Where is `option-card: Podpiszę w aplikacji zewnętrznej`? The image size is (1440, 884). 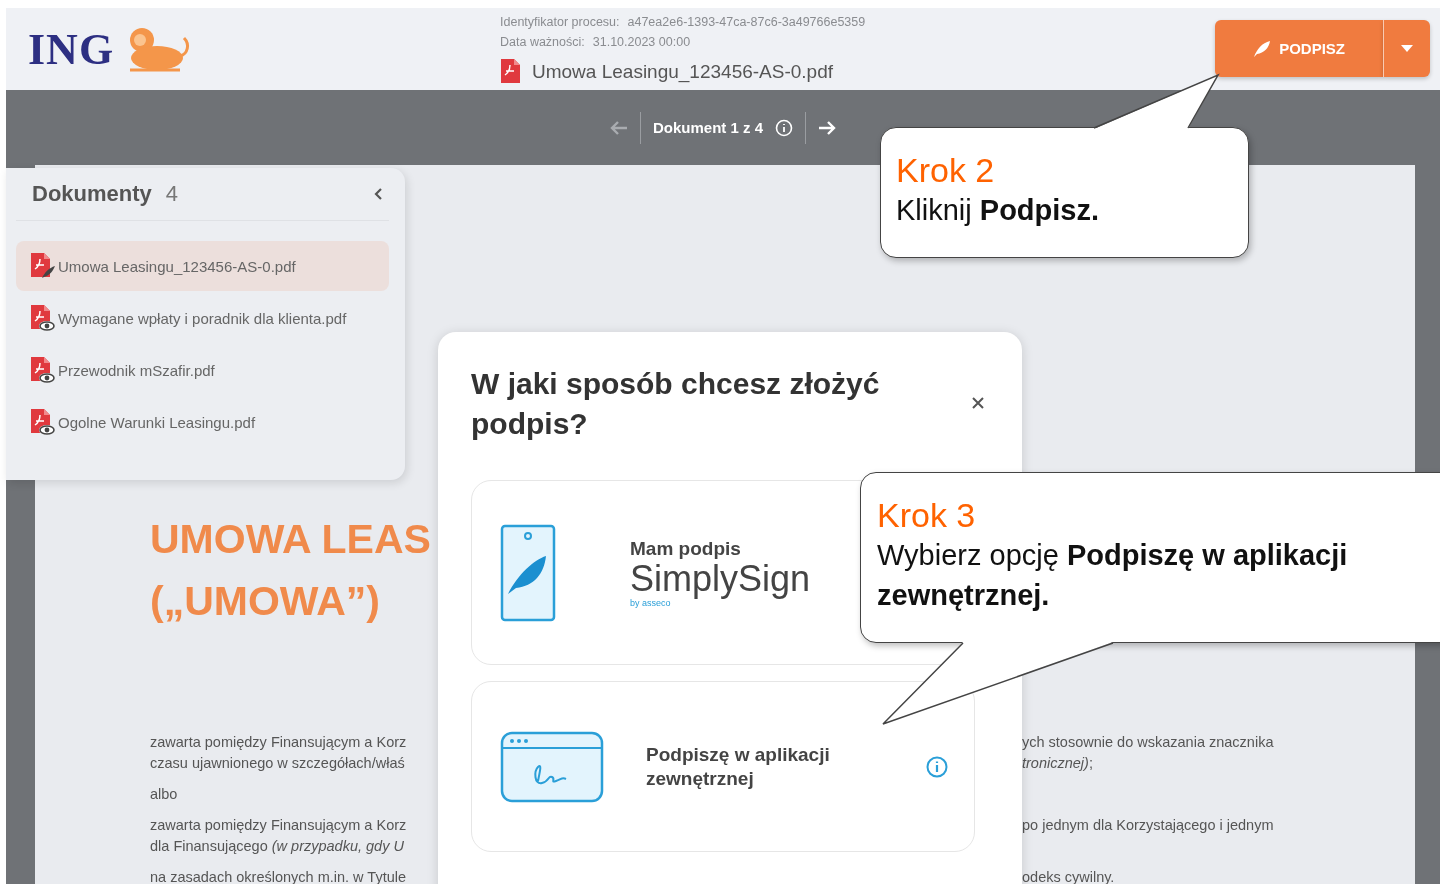
option-card: Podpiszę w aplikacji zewnętrznej is located at coordinates (723, 766).